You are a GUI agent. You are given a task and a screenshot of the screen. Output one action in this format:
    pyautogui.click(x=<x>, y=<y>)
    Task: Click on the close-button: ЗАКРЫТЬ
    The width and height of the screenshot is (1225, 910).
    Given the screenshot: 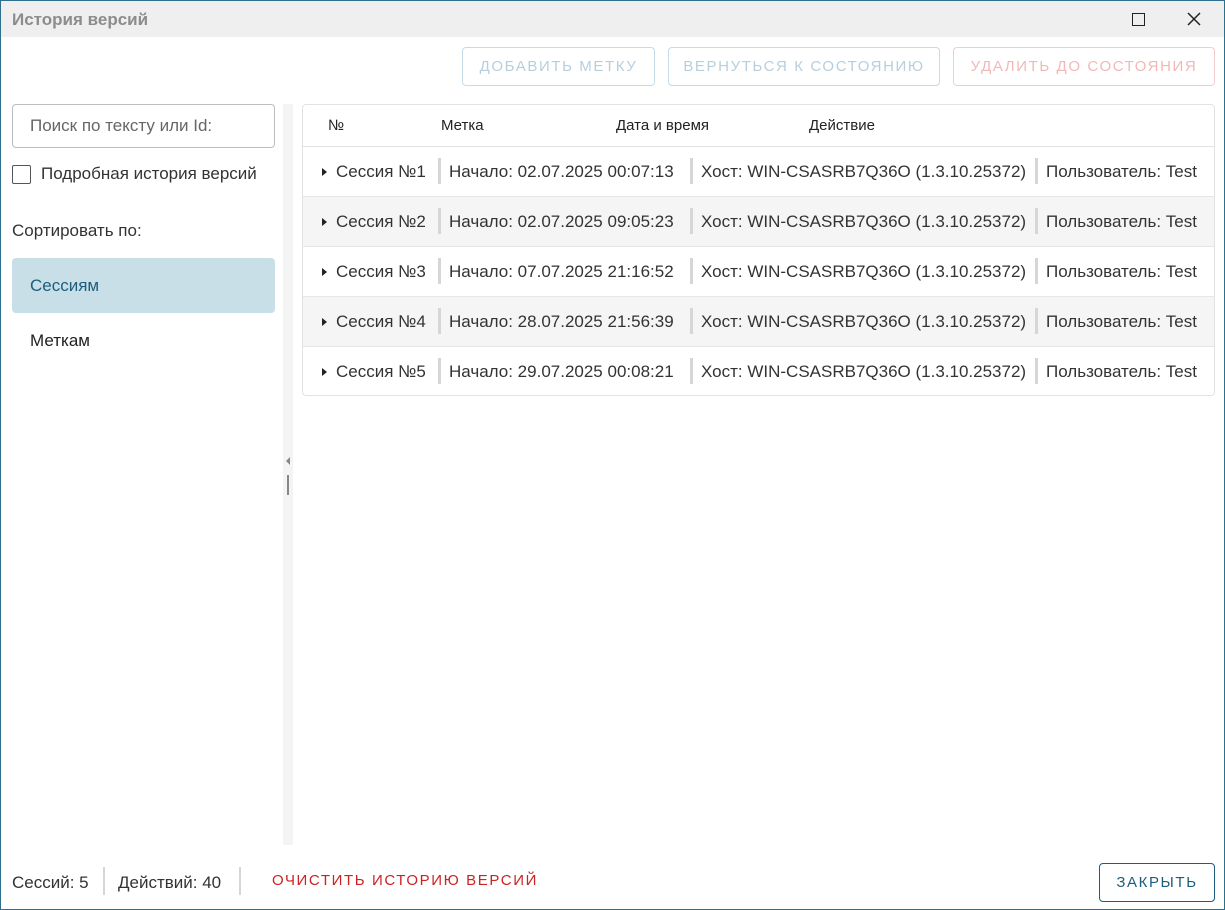 What is the action you would take?
    pyautogui.click(x=1157, y=882)
    